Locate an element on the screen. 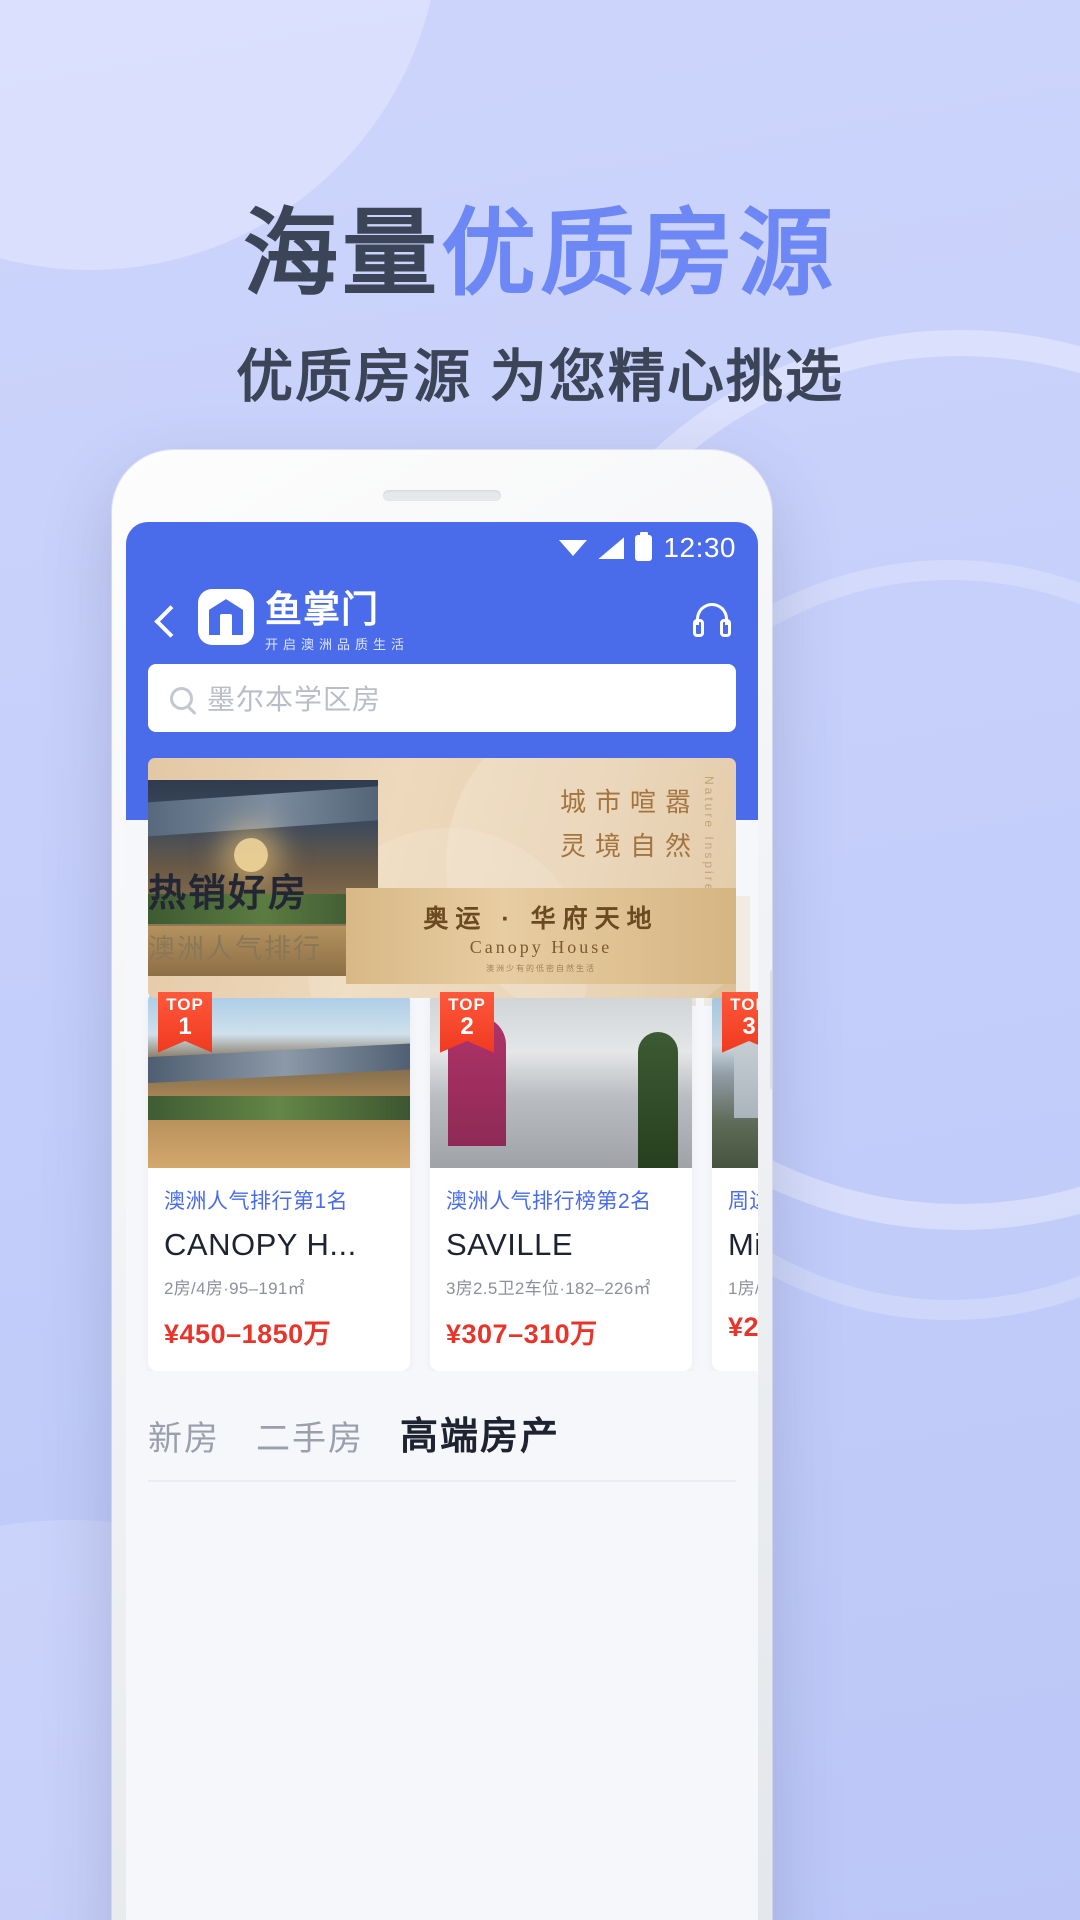  listing-price: ¥307–310万 is located at coordinates (522, 1334).